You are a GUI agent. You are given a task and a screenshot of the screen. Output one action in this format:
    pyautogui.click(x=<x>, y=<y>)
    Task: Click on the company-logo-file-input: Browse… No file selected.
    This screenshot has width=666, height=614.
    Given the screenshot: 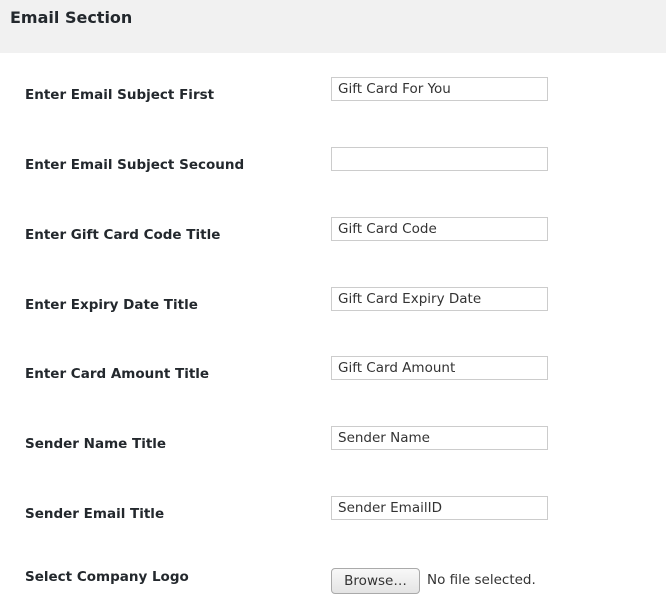 What is the action you would take?
    pyautogui.click(x=481, y=581)
    